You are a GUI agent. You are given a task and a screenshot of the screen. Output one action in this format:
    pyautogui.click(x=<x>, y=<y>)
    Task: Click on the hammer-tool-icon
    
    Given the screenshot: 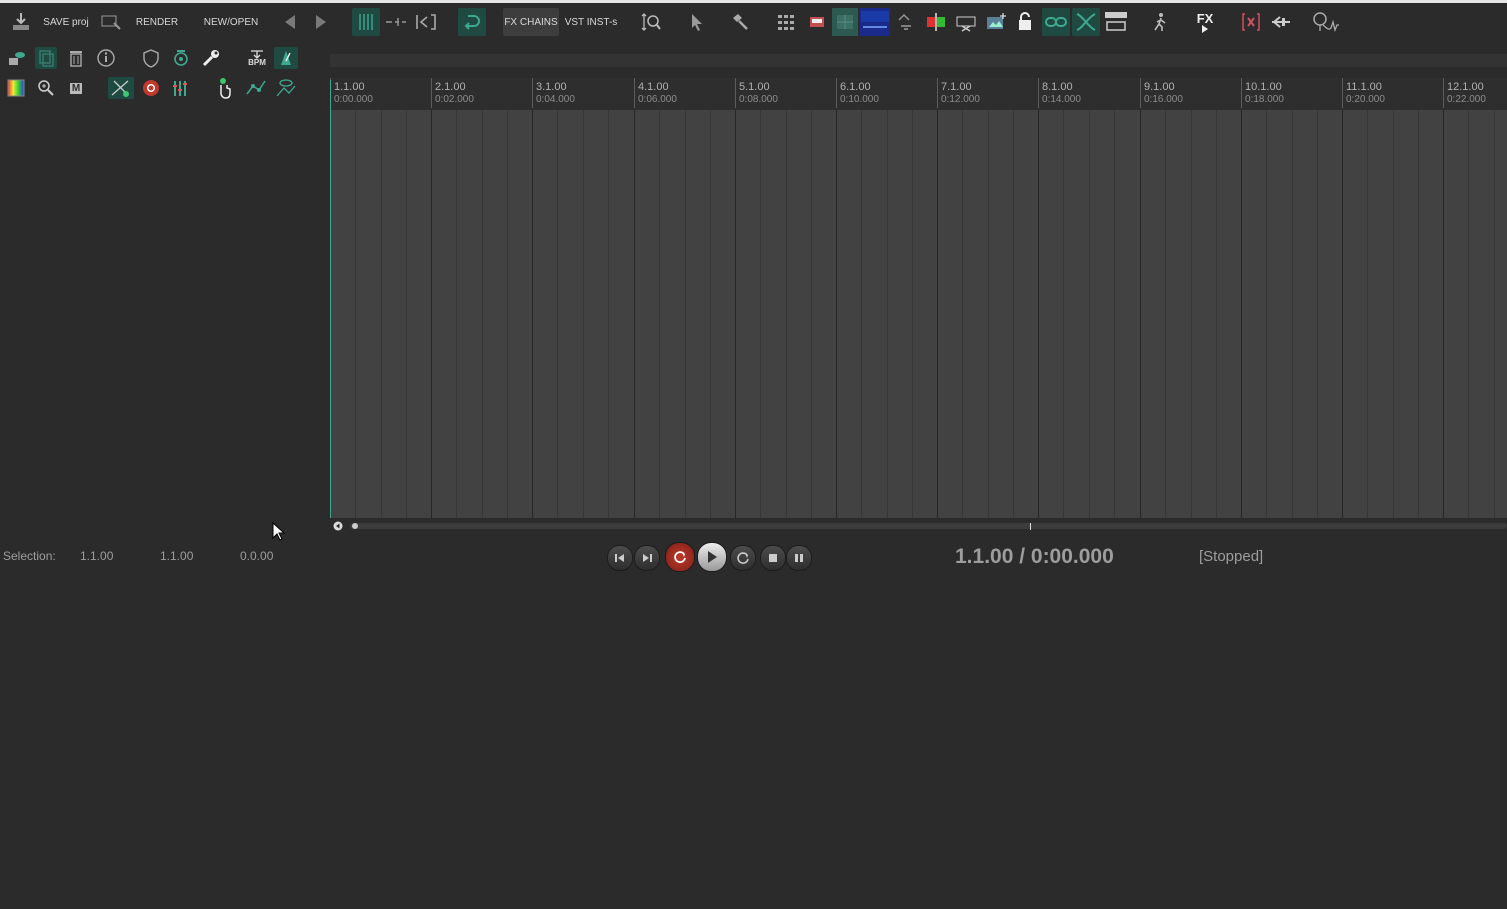 What is the action you would take?
    pyautogui.click(x=740, y=22)
    